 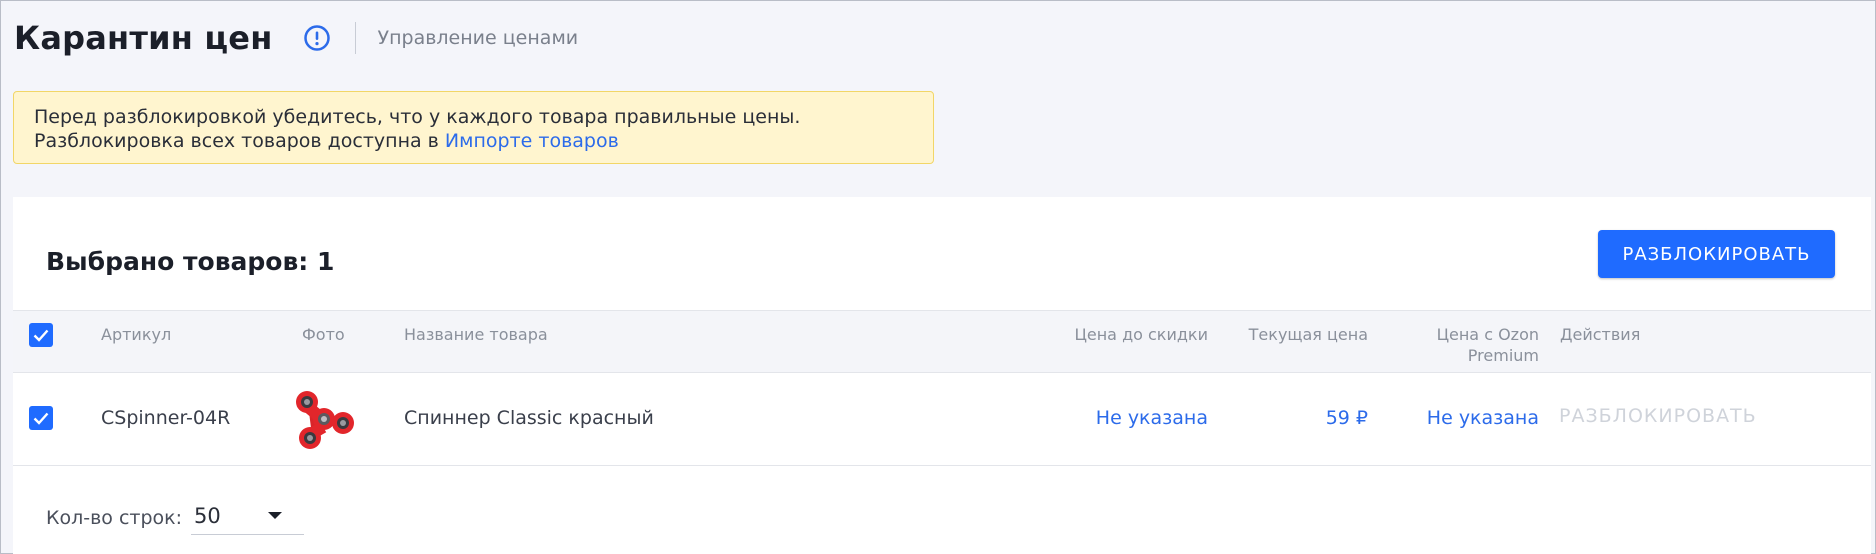 What do you see at coordinates (478, 38) in the screenshot?
I see `price-management-link: Управление ценами` at bounding box center [478, 38].